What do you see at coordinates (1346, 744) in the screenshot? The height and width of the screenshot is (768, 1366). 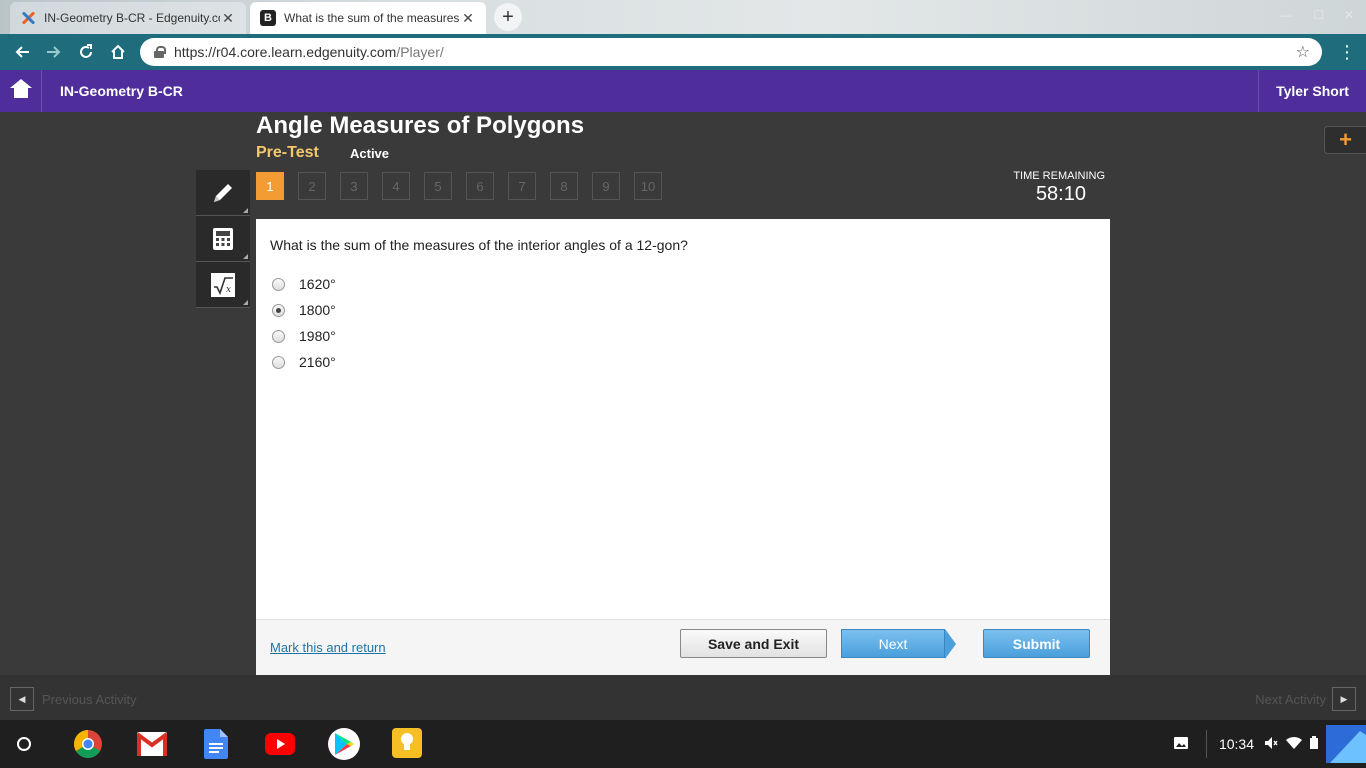 I see `user-avatar` at bounding box center [1346, 744].